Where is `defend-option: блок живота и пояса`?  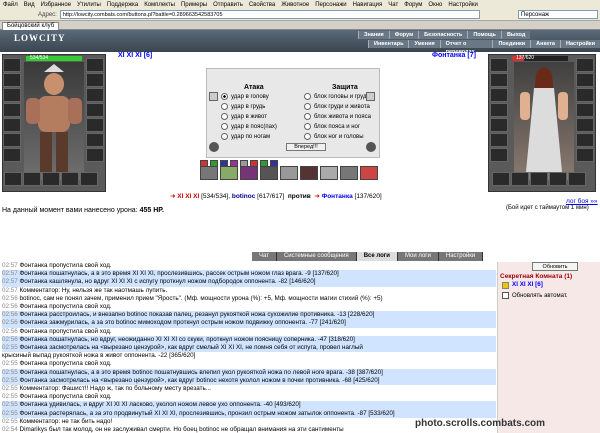 defend-option: блок живота и пояса is located at coordinates (337, 116).